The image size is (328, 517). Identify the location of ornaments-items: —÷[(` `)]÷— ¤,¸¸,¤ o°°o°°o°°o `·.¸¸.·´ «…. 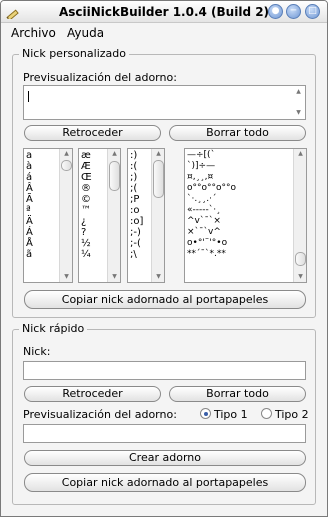
(211, 205).